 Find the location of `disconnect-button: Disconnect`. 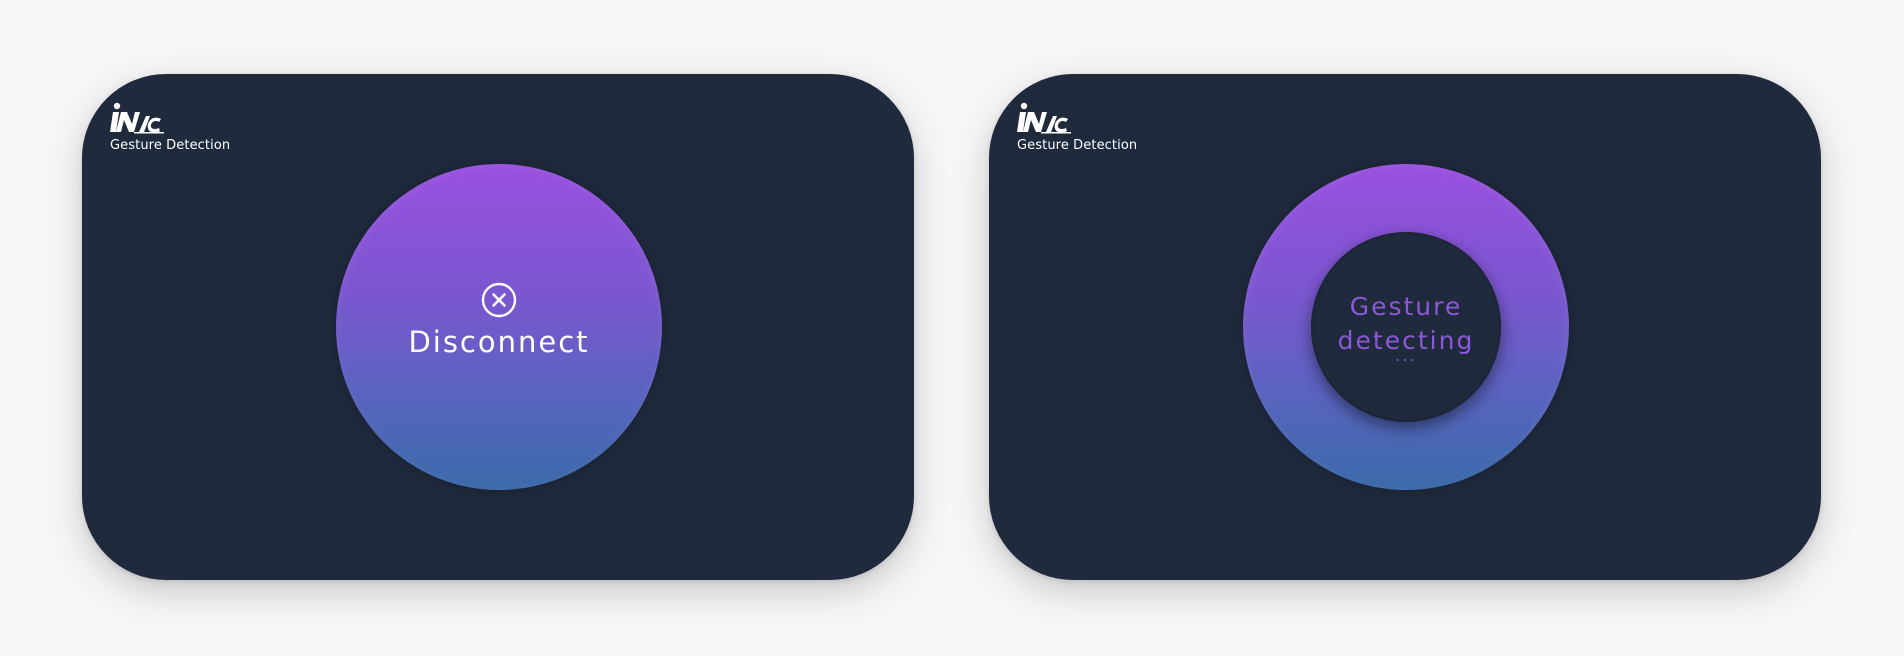

disconnect-button: Disconnect is located at coordinates (499, 327).